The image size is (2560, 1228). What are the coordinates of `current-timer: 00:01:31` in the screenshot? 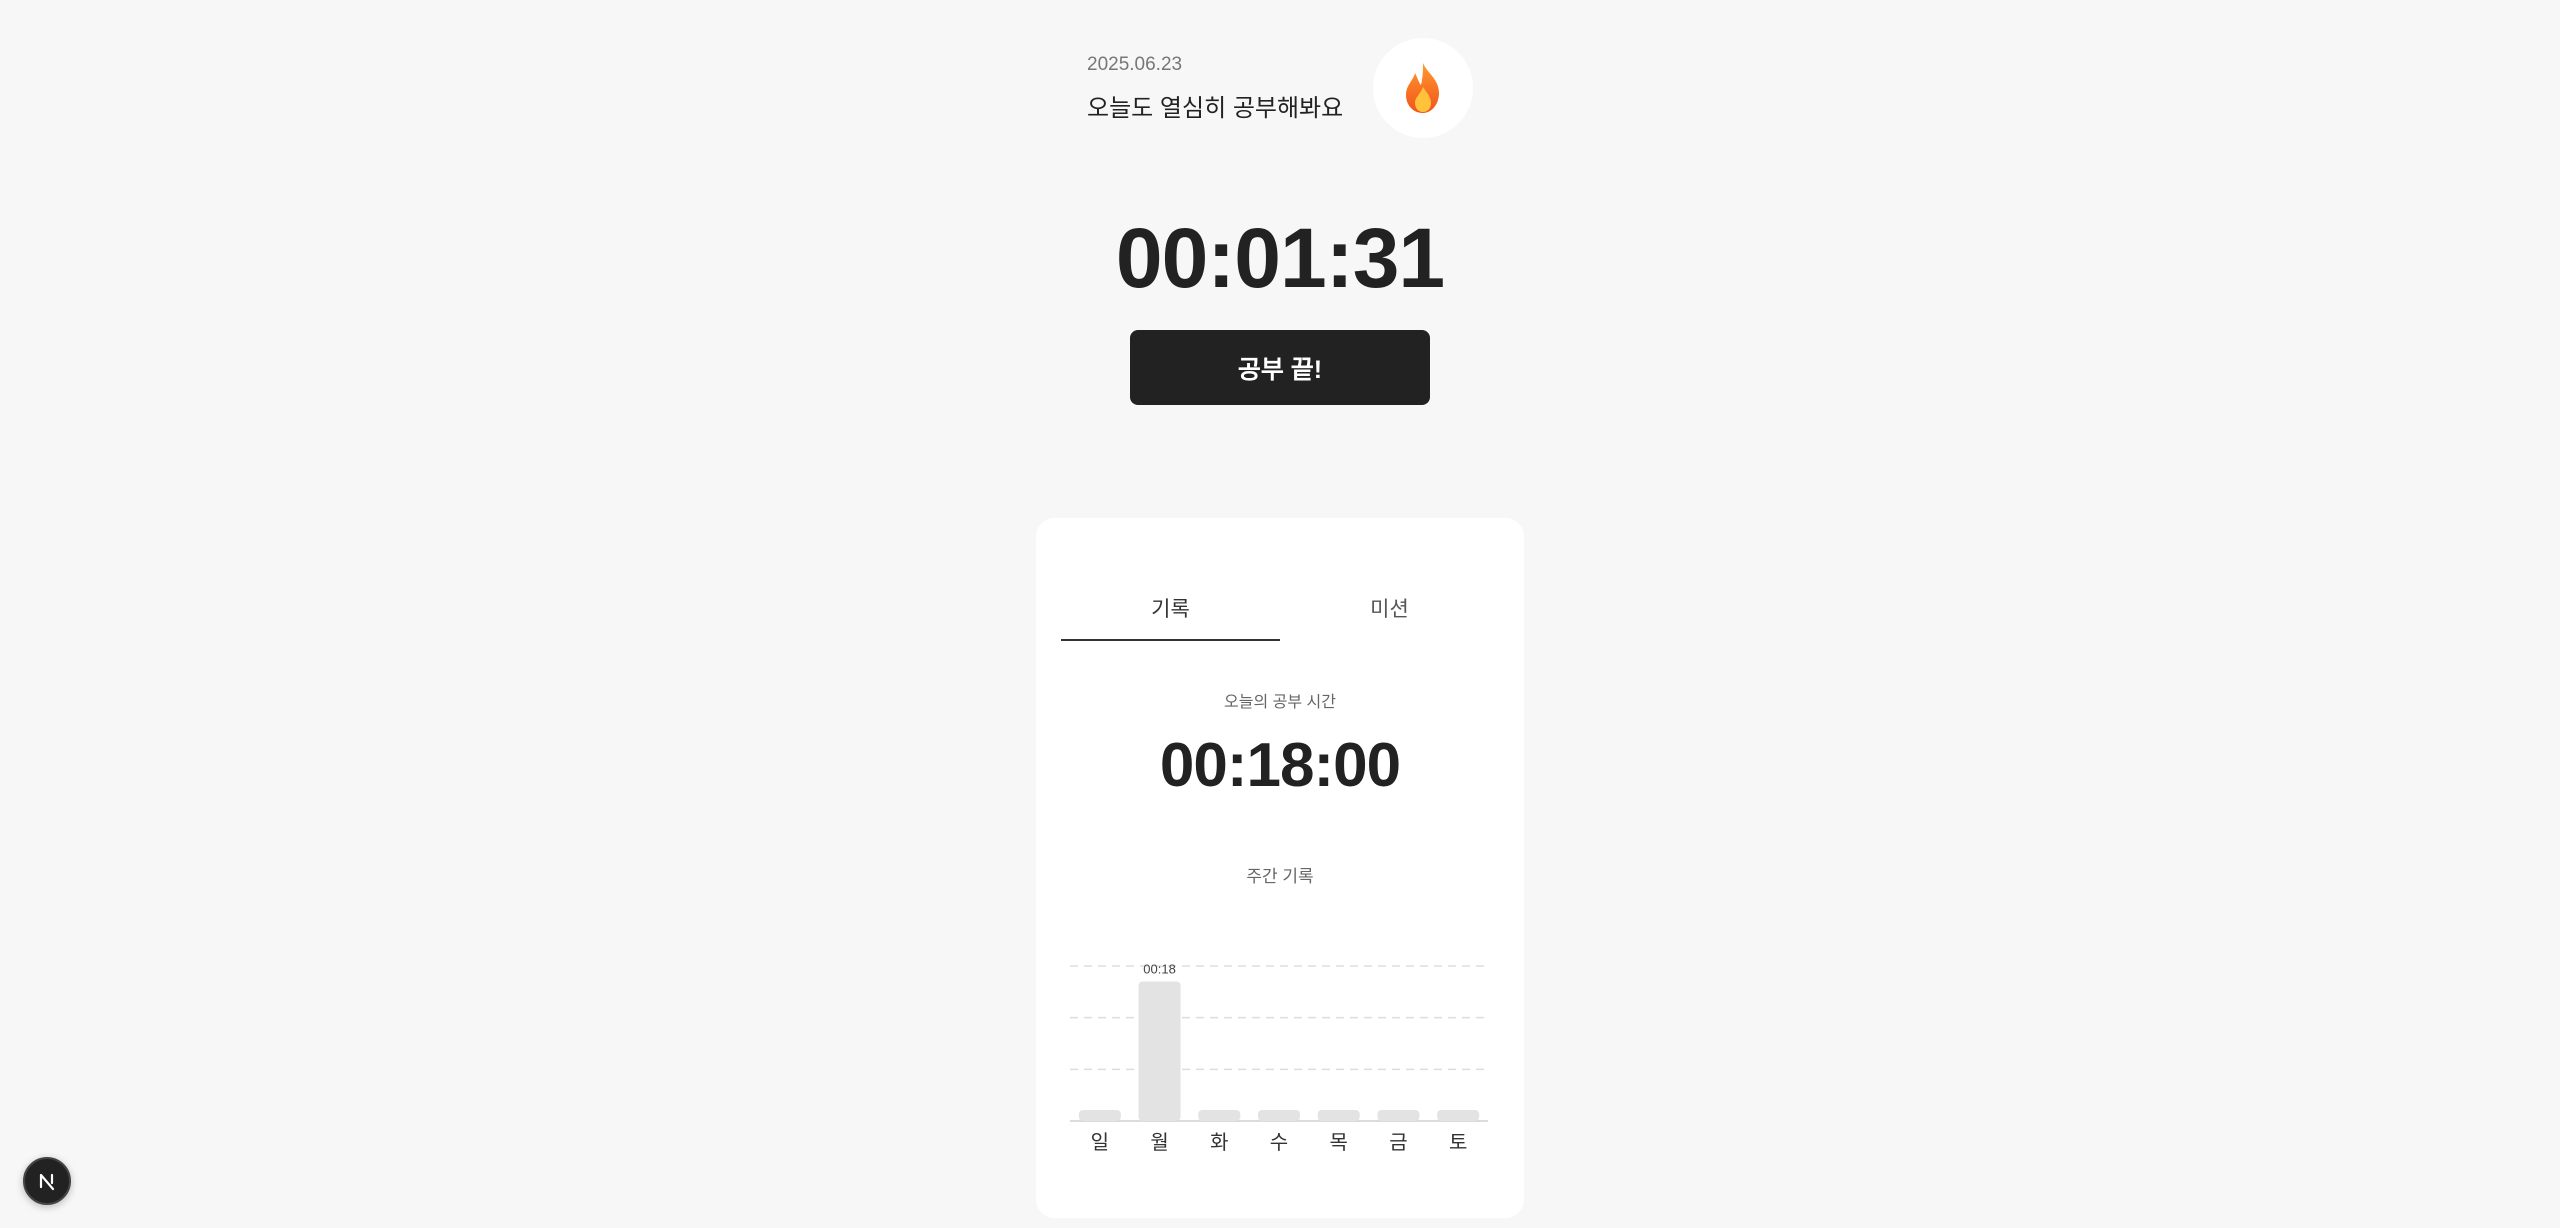 It's located at (1280, 258).